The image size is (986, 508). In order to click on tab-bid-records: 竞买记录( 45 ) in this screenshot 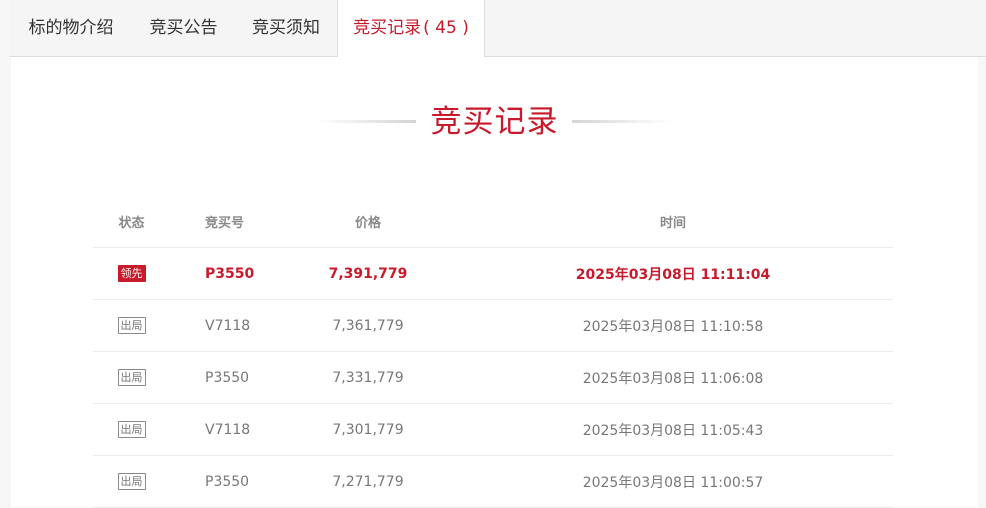, I will do `click(411, 28)`.